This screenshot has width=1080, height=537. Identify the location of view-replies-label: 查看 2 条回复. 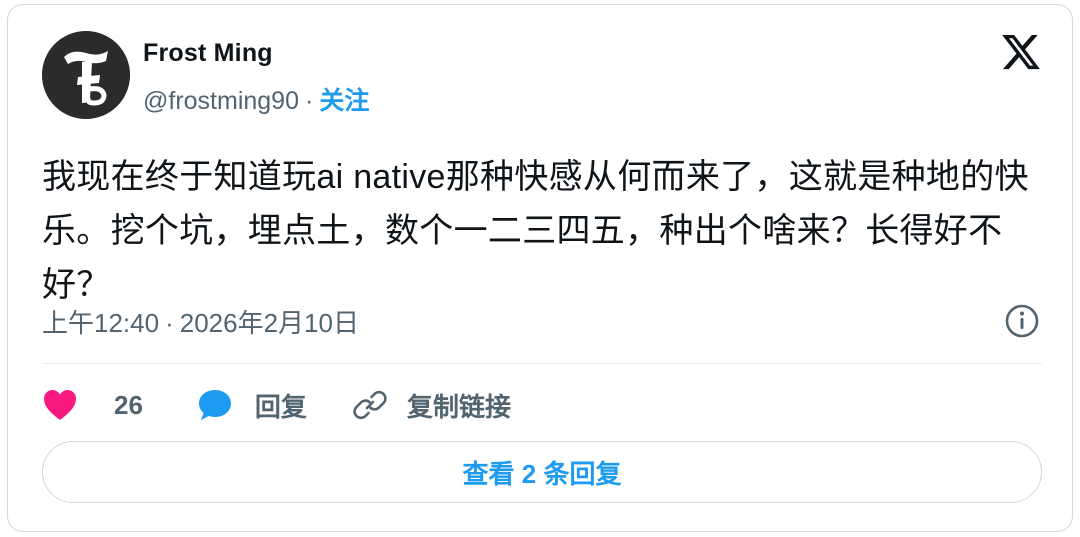
(542, 473).